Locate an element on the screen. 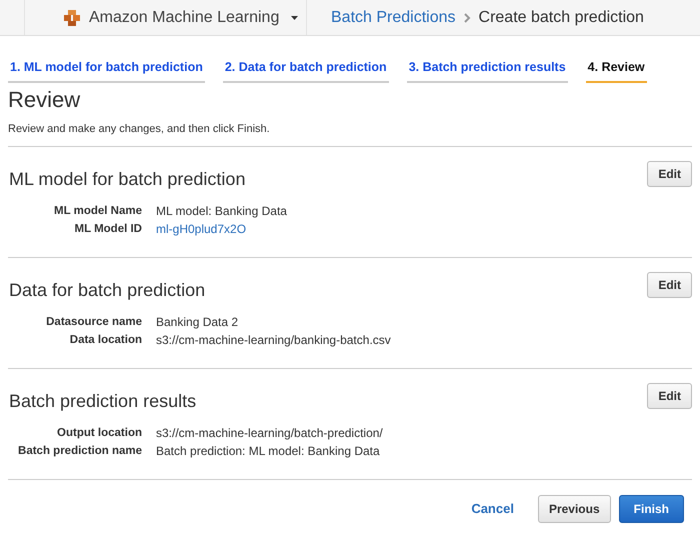  field-label: Output location is located at coordinates (99, 434).